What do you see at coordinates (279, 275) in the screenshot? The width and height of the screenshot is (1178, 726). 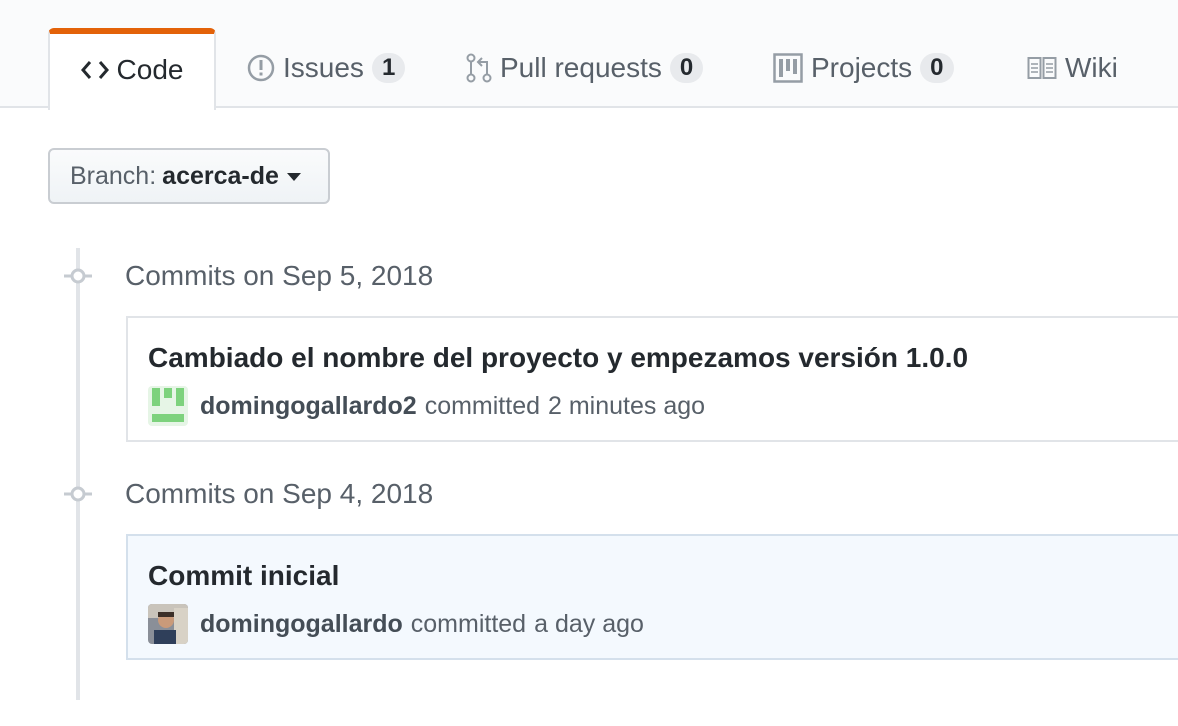 I see `commit-group-heading: Commits on Sep 5, 2018` at bounding box center [279, 275].